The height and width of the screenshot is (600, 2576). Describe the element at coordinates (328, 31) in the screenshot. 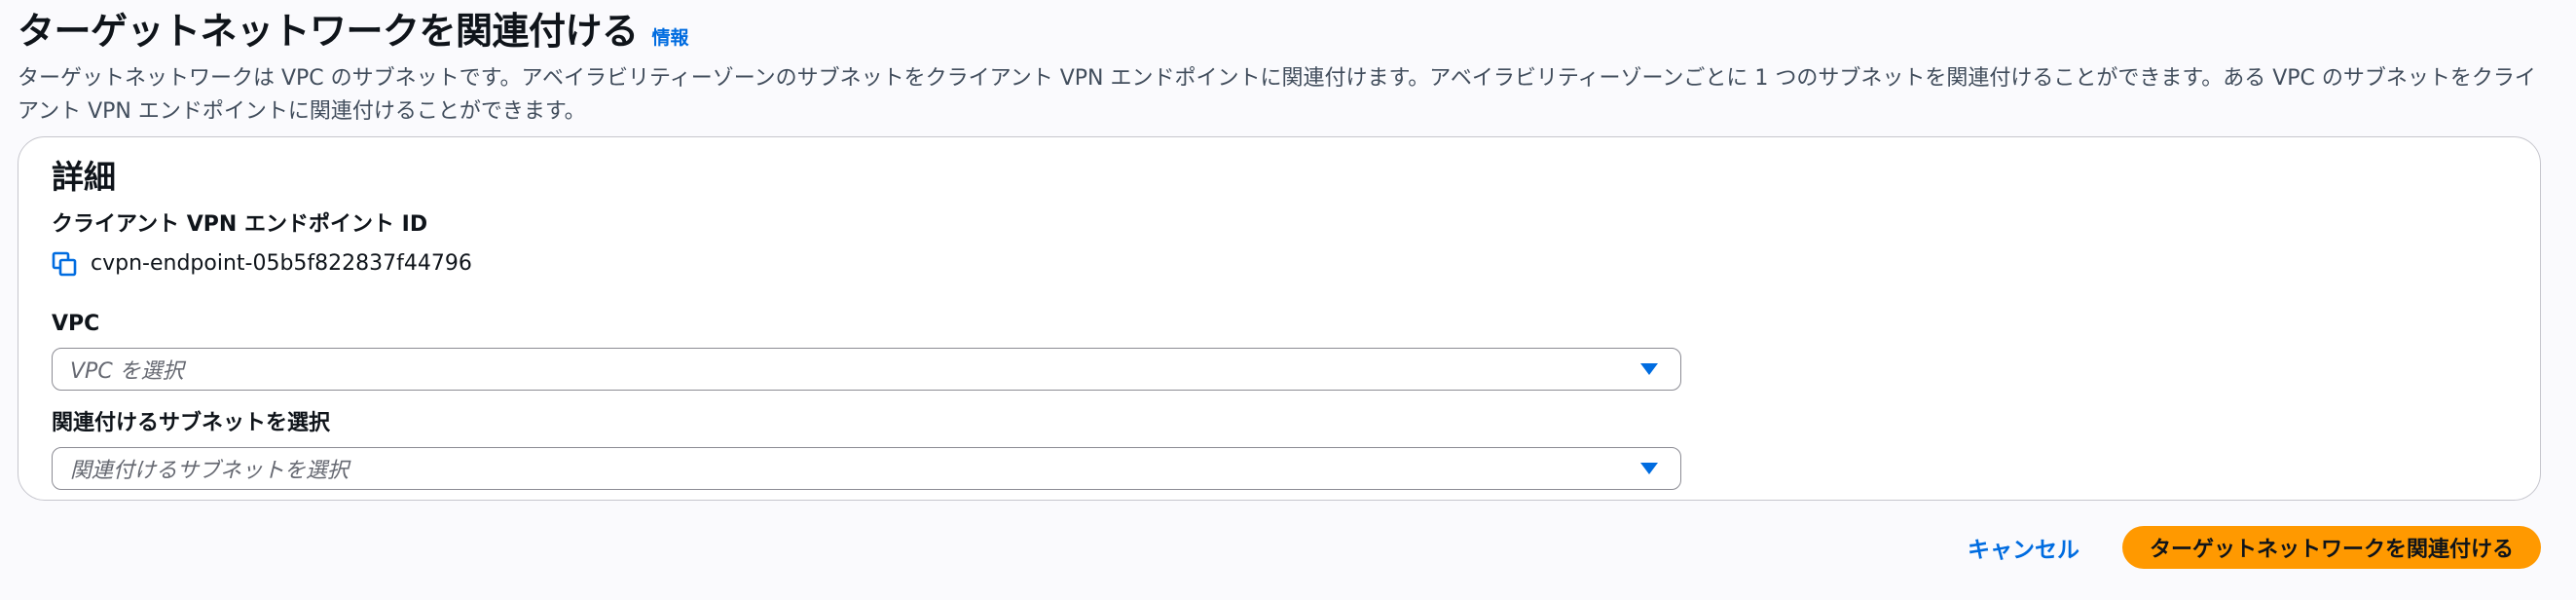

I see `page-title: ターゲットネットワークを関連付ける` at that location.